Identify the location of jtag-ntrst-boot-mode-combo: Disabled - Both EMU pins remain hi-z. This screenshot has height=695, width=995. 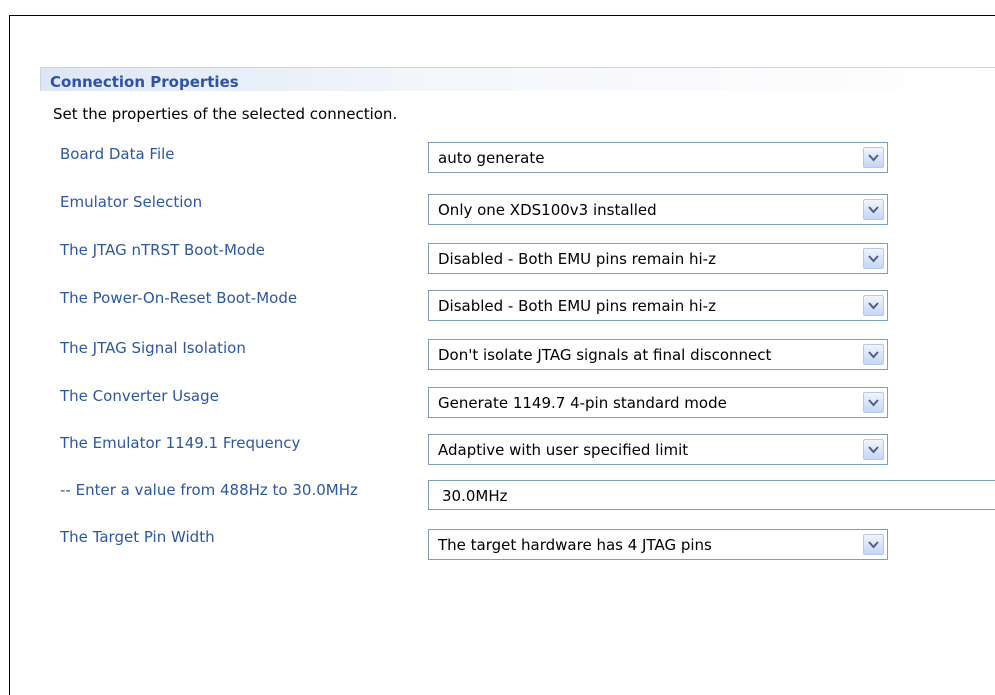
(658, 258).